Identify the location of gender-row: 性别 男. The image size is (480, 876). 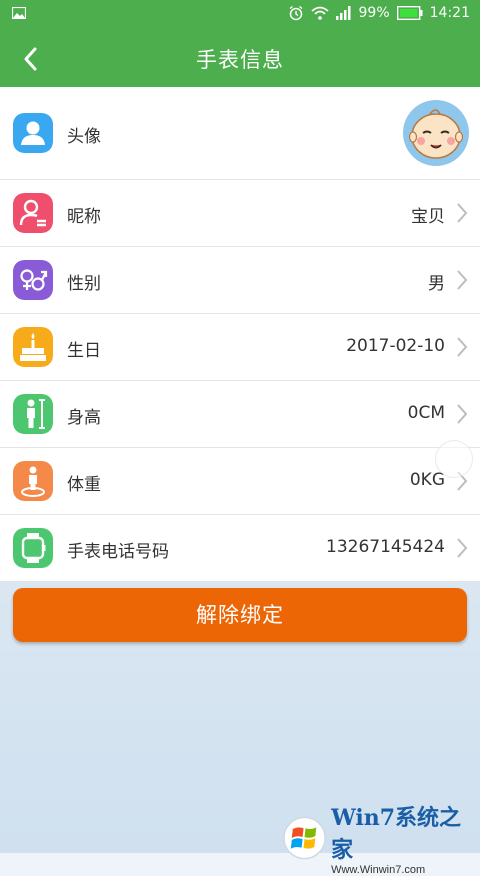
(240, 280).